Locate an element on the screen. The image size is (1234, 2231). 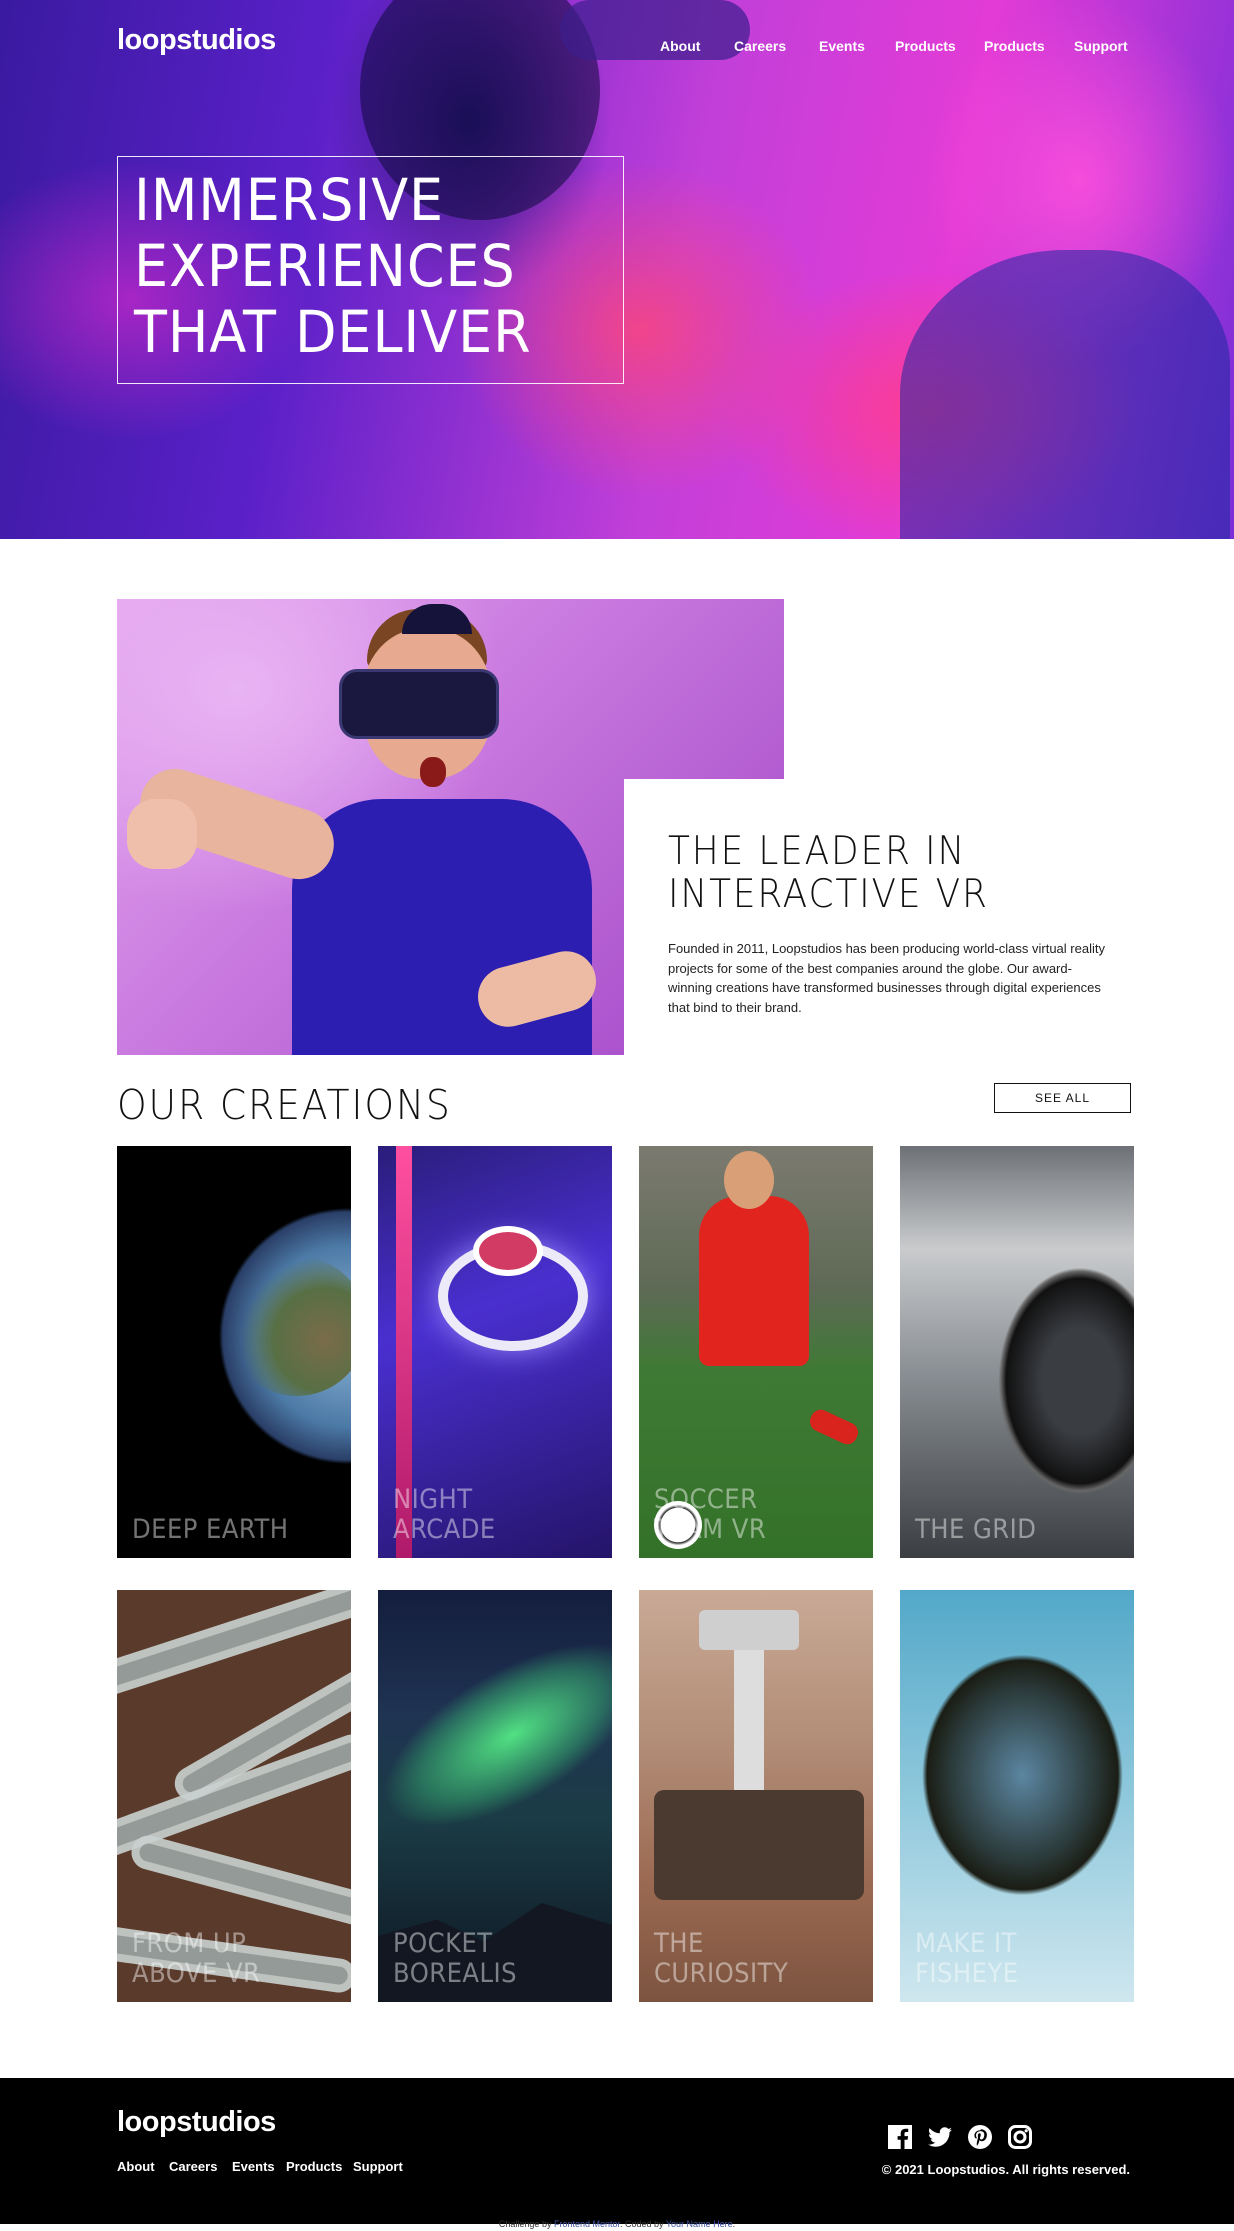
creation-card-label: POCKET BOREALIS is located at coordinates (455, 1959).